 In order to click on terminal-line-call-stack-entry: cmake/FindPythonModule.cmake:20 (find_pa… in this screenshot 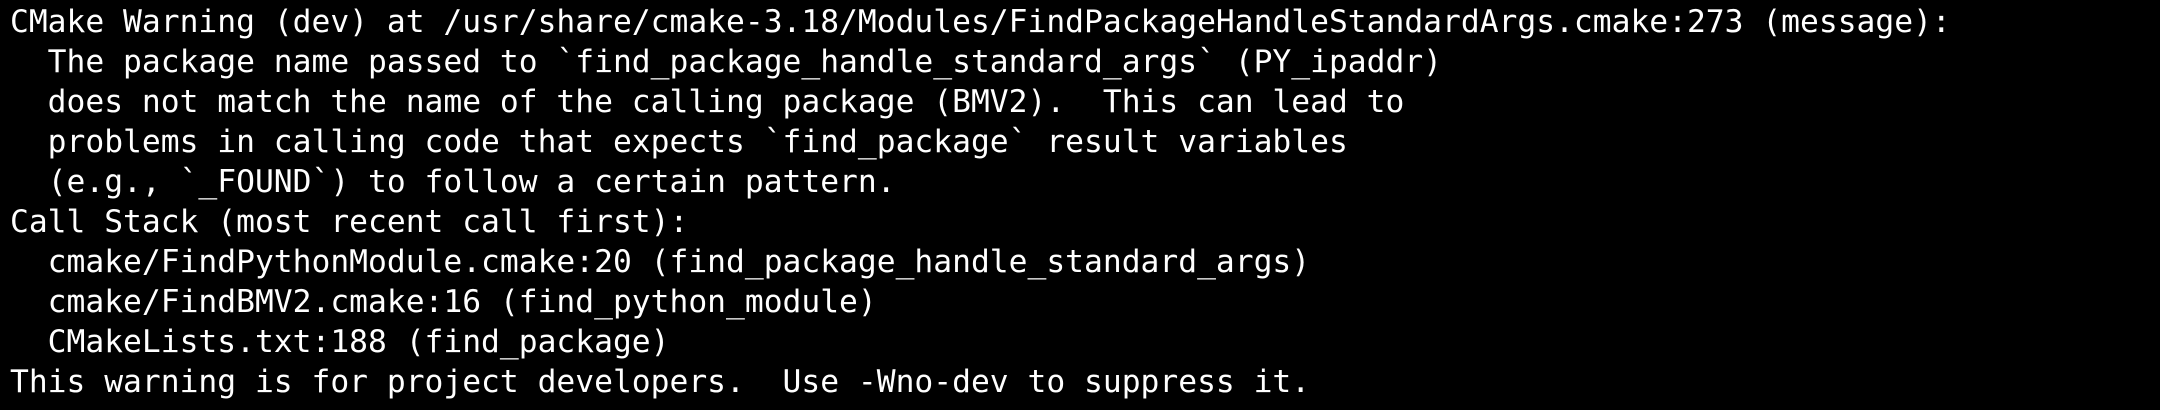, I will do `click(660, 262)`.